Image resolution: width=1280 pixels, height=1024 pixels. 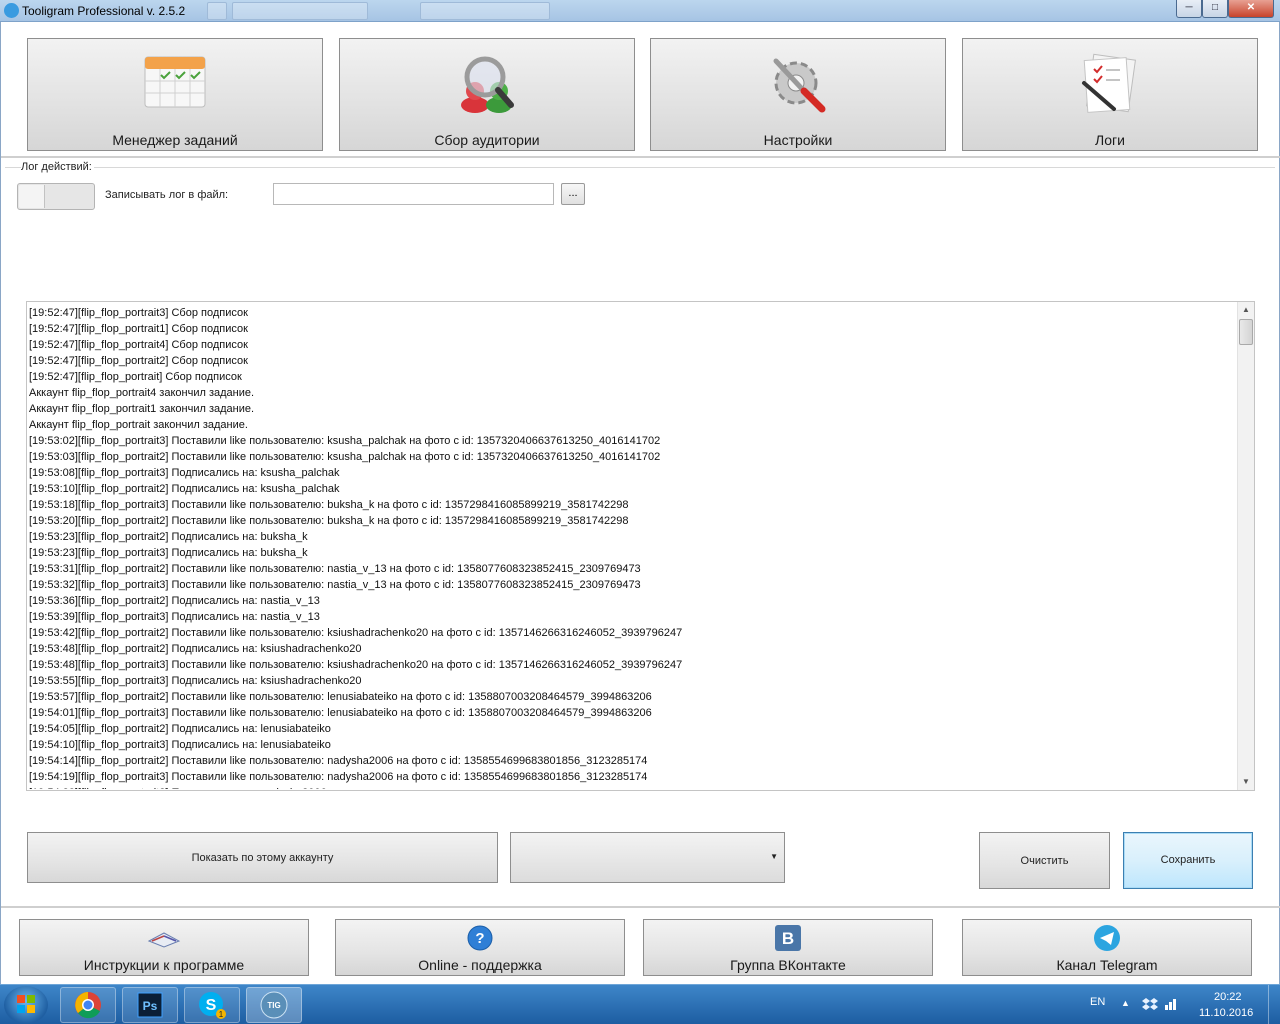 I want to click on vk-icon: B, so click(x=788, y=938).